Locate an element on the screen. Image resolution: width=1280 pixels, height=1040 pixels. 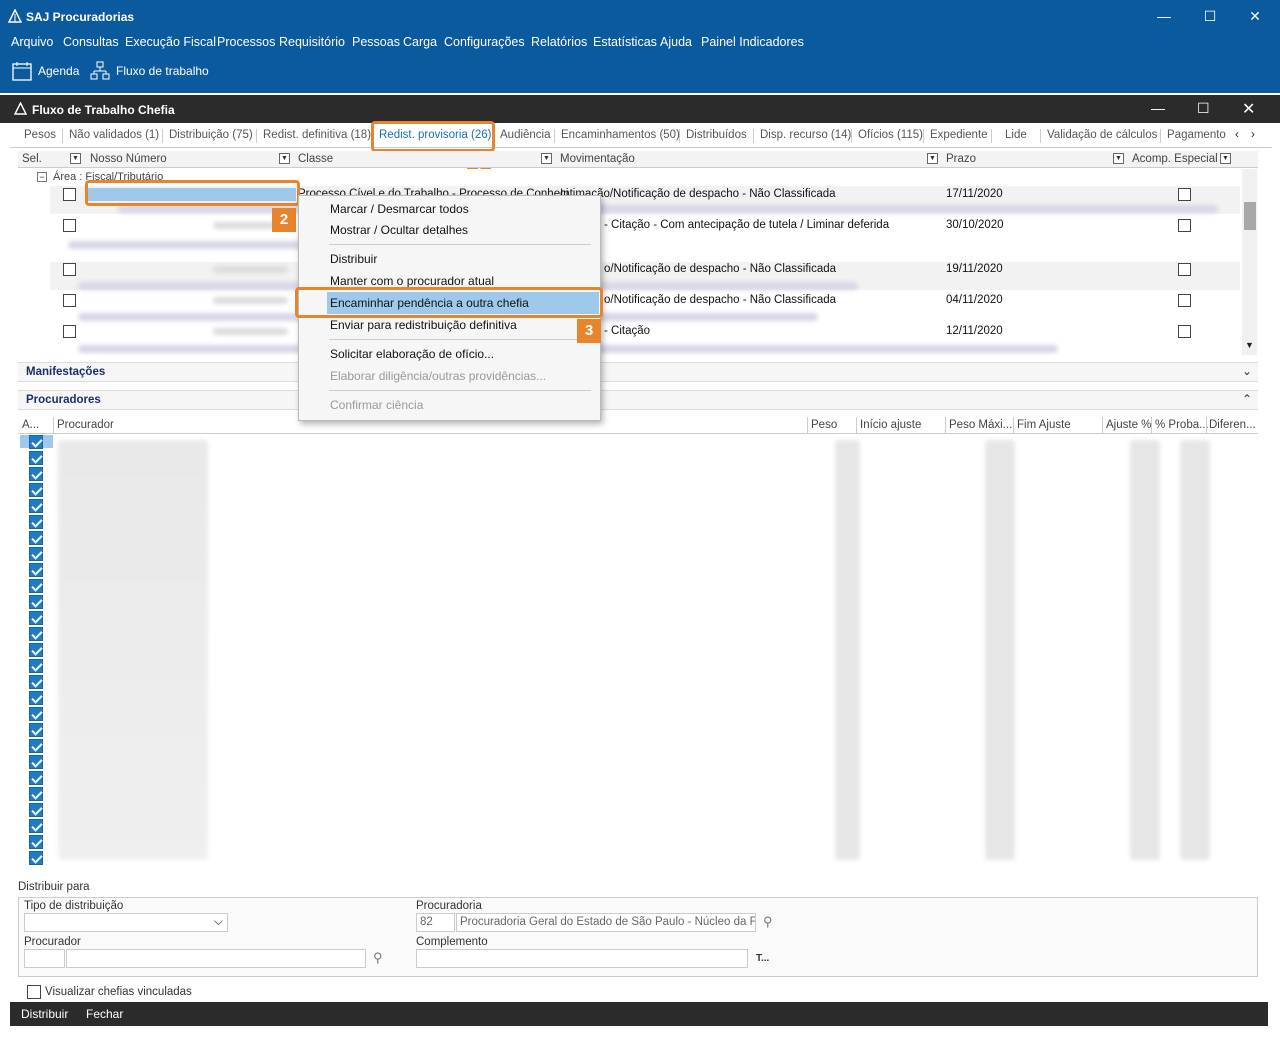
tab-validacao-calculos: Validação de cálculos is located at coordinates (1102, 135).